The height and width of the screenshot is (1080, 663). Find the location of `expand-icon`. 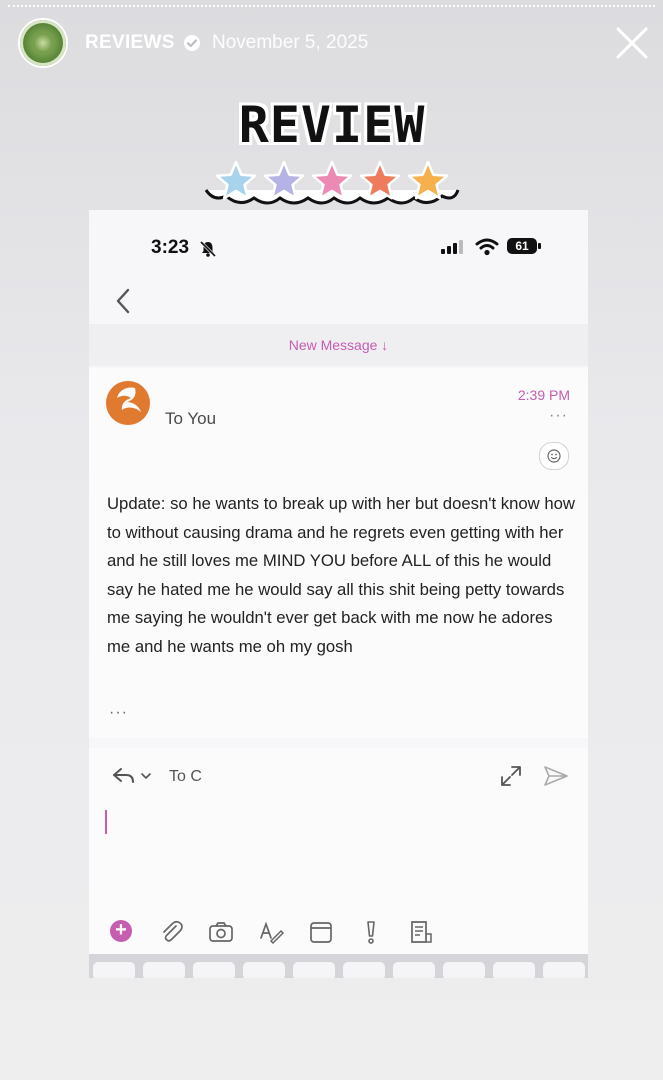

expand-icon is located at coordinates (511, 776).